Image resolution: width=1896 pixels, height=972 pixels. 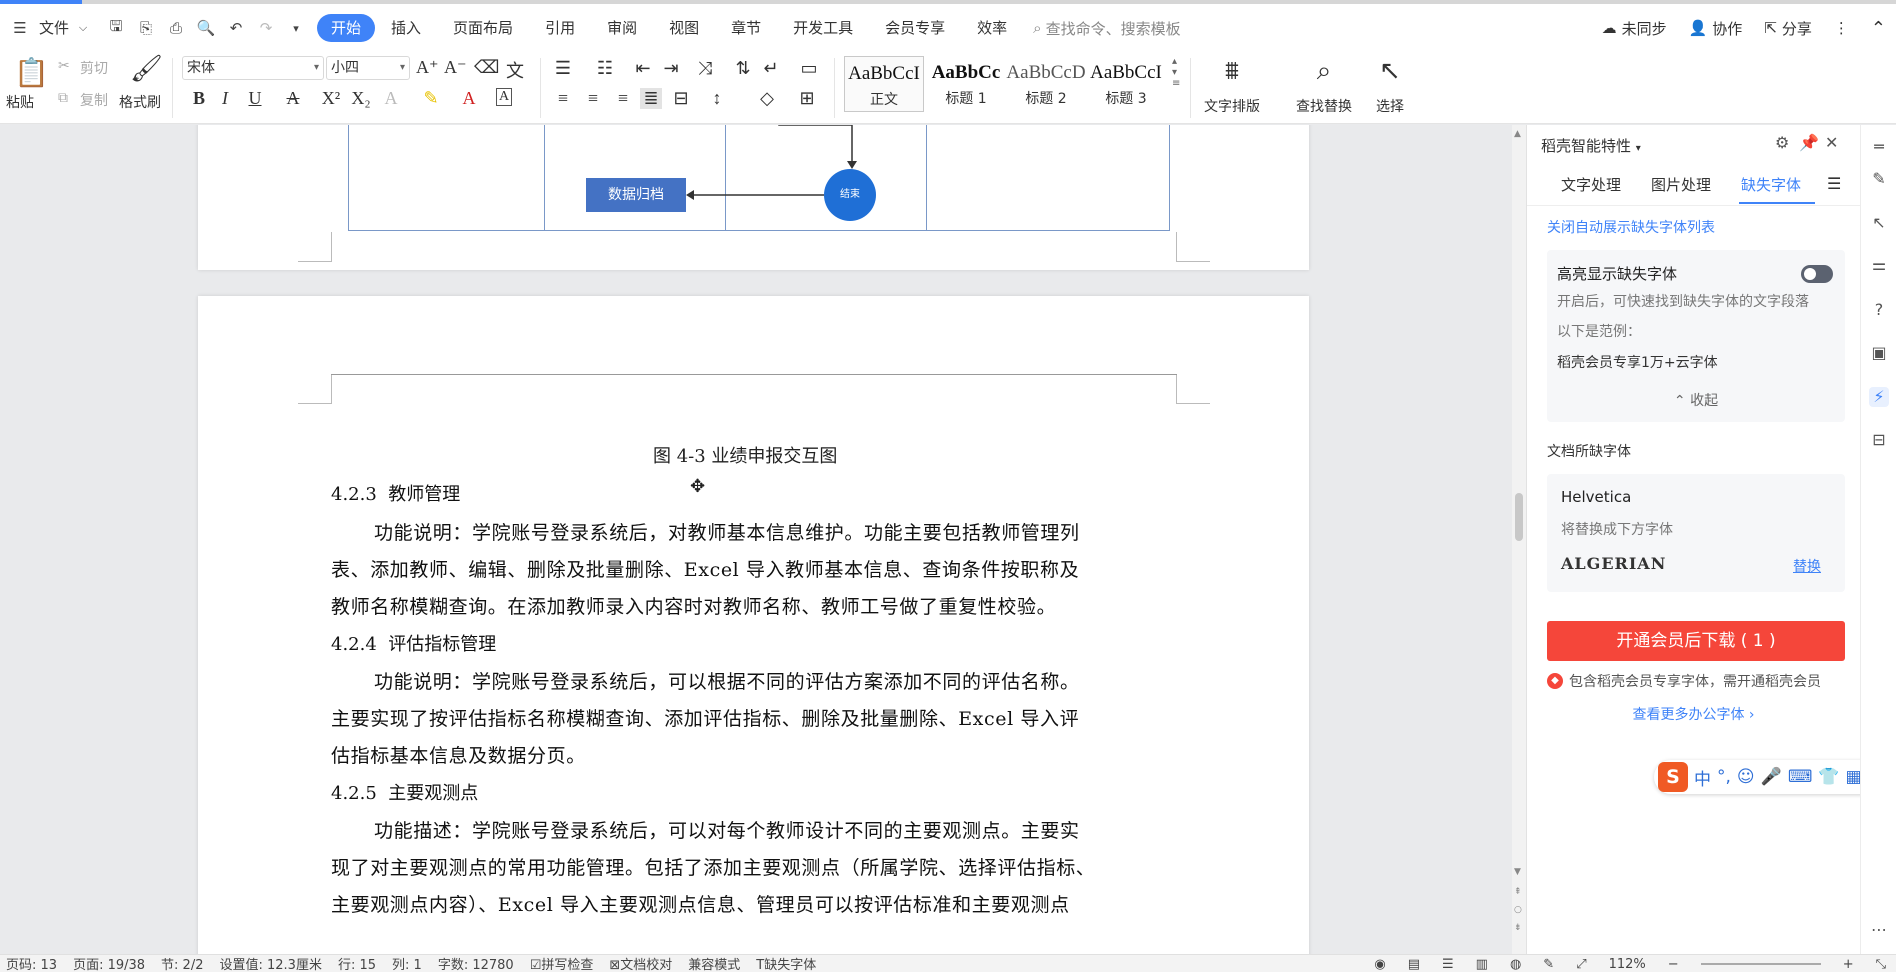 I want to click on write-view-icon: ✎, so click(x=1548, y=964).